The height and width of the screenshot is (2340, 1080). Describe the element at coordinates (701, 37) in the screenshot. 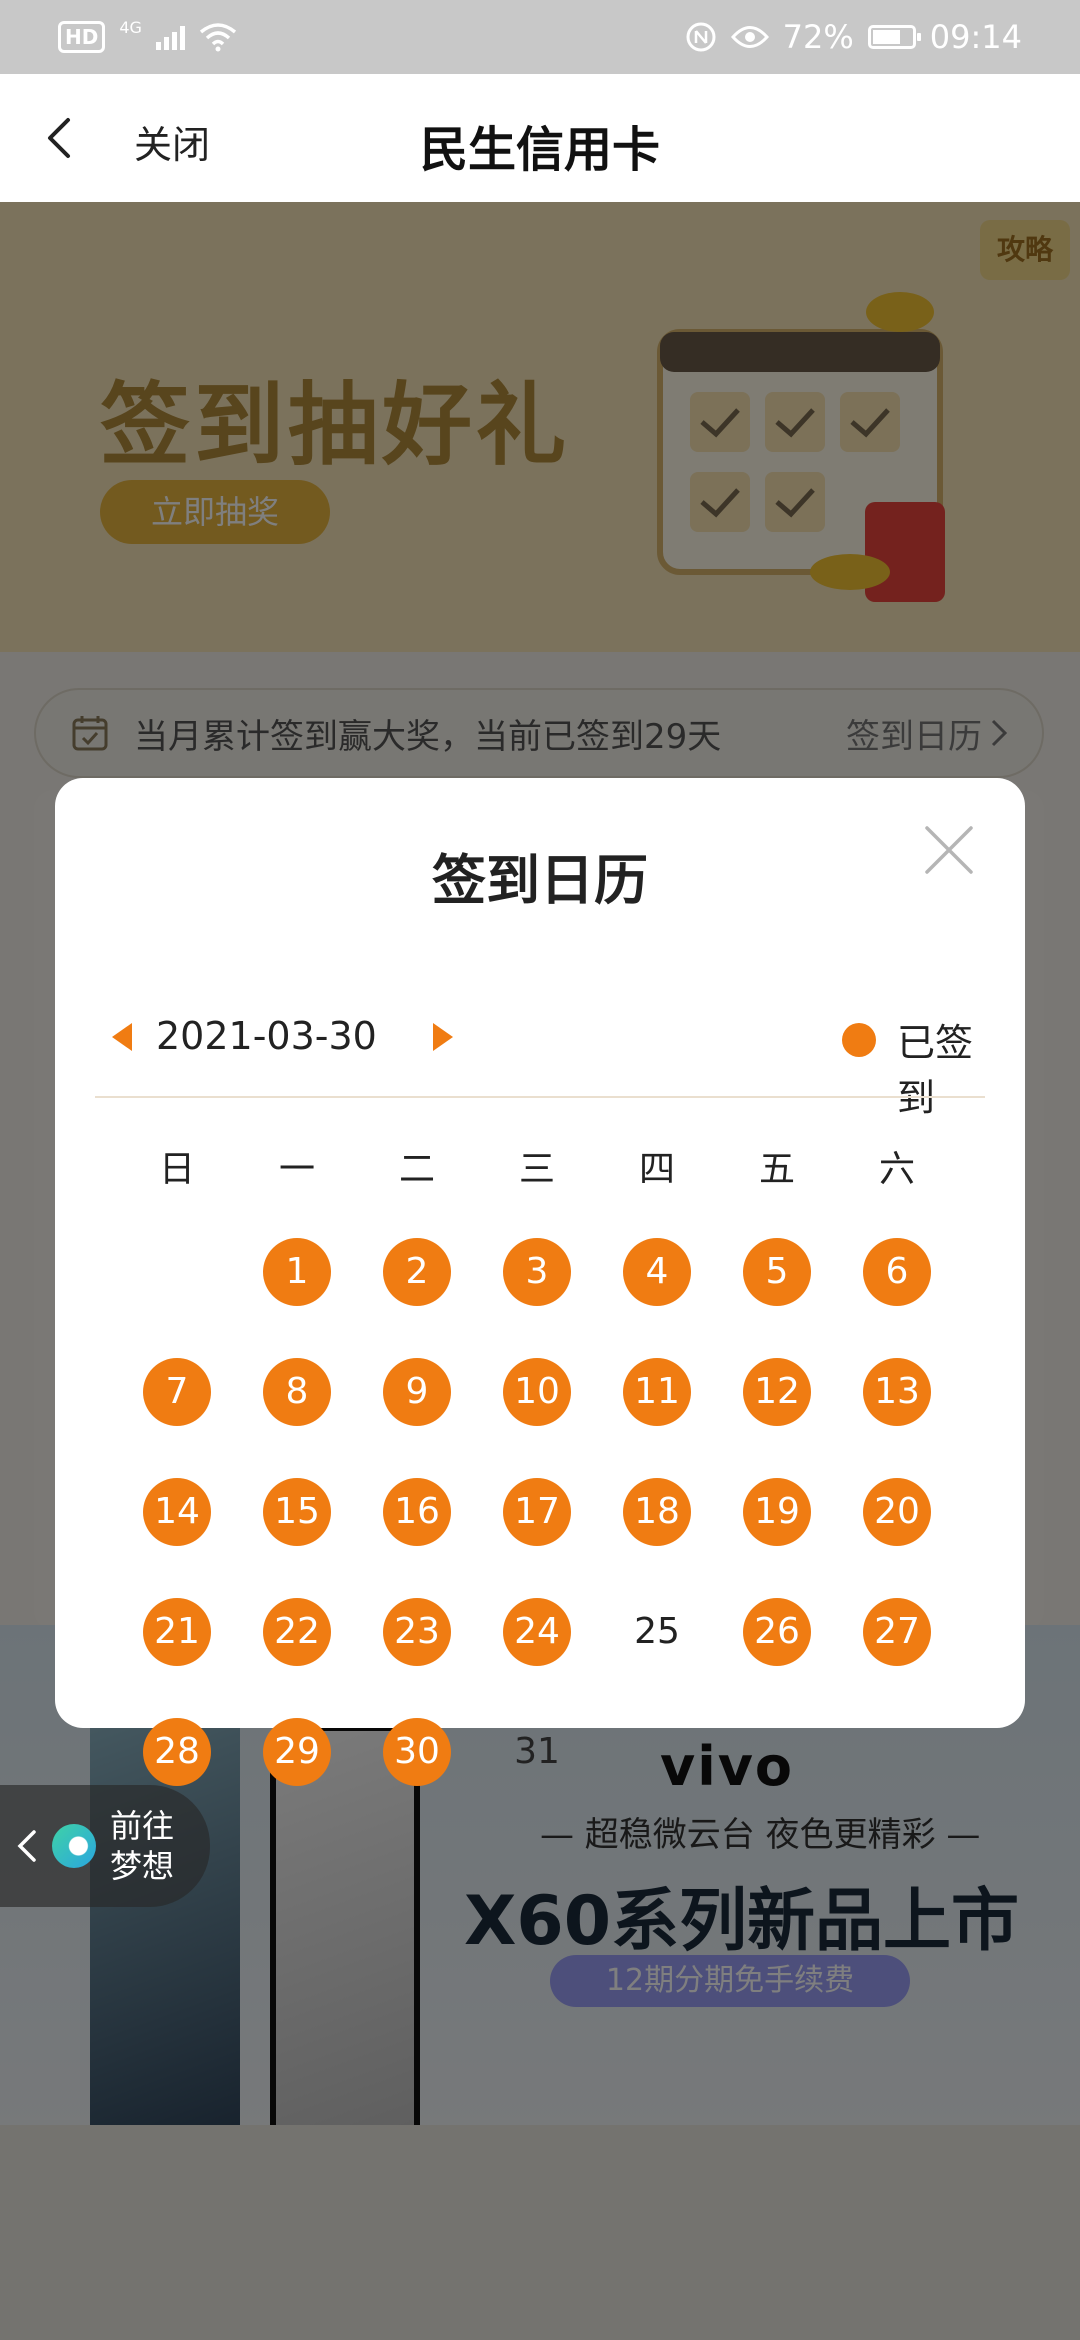

I see `nfc-icon` at that location.